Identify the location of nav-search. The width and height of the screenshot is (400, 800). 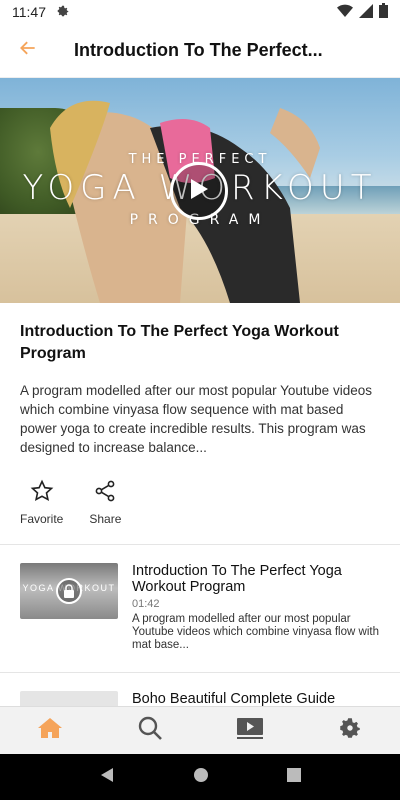
(150, 731).